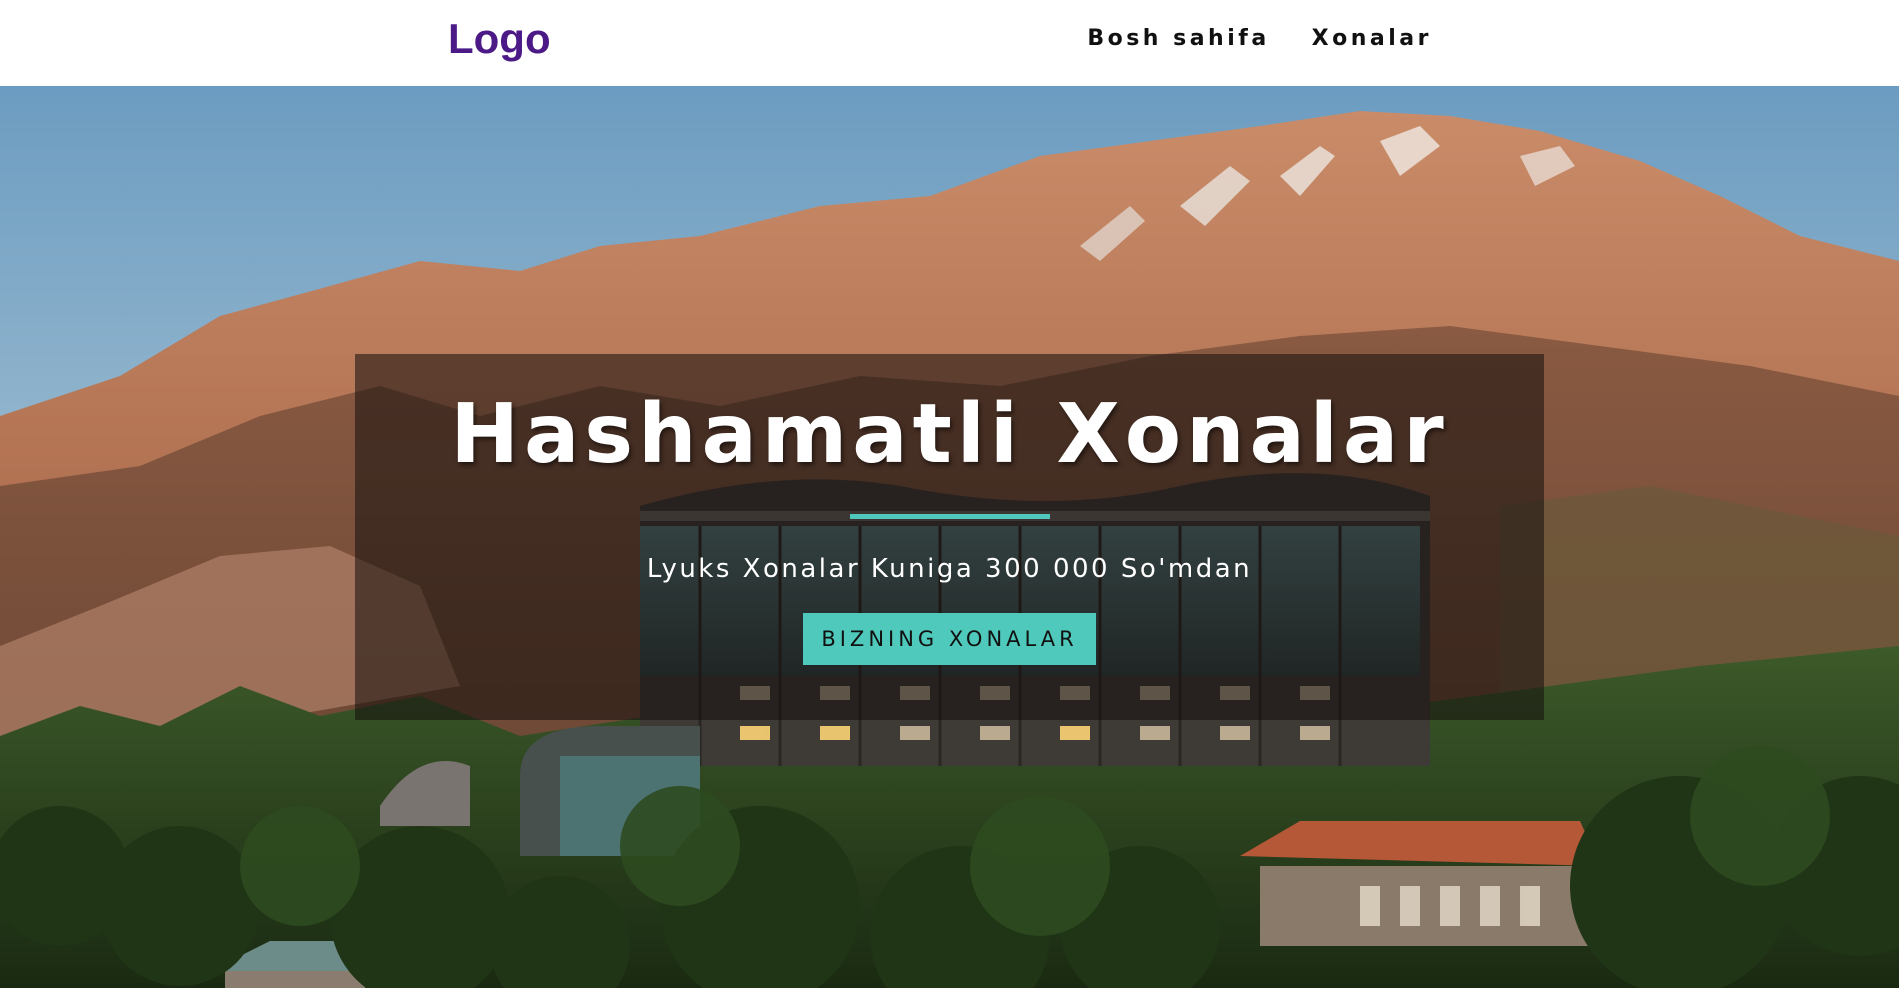  I want to click on logo: Logo, so click(499, 39).